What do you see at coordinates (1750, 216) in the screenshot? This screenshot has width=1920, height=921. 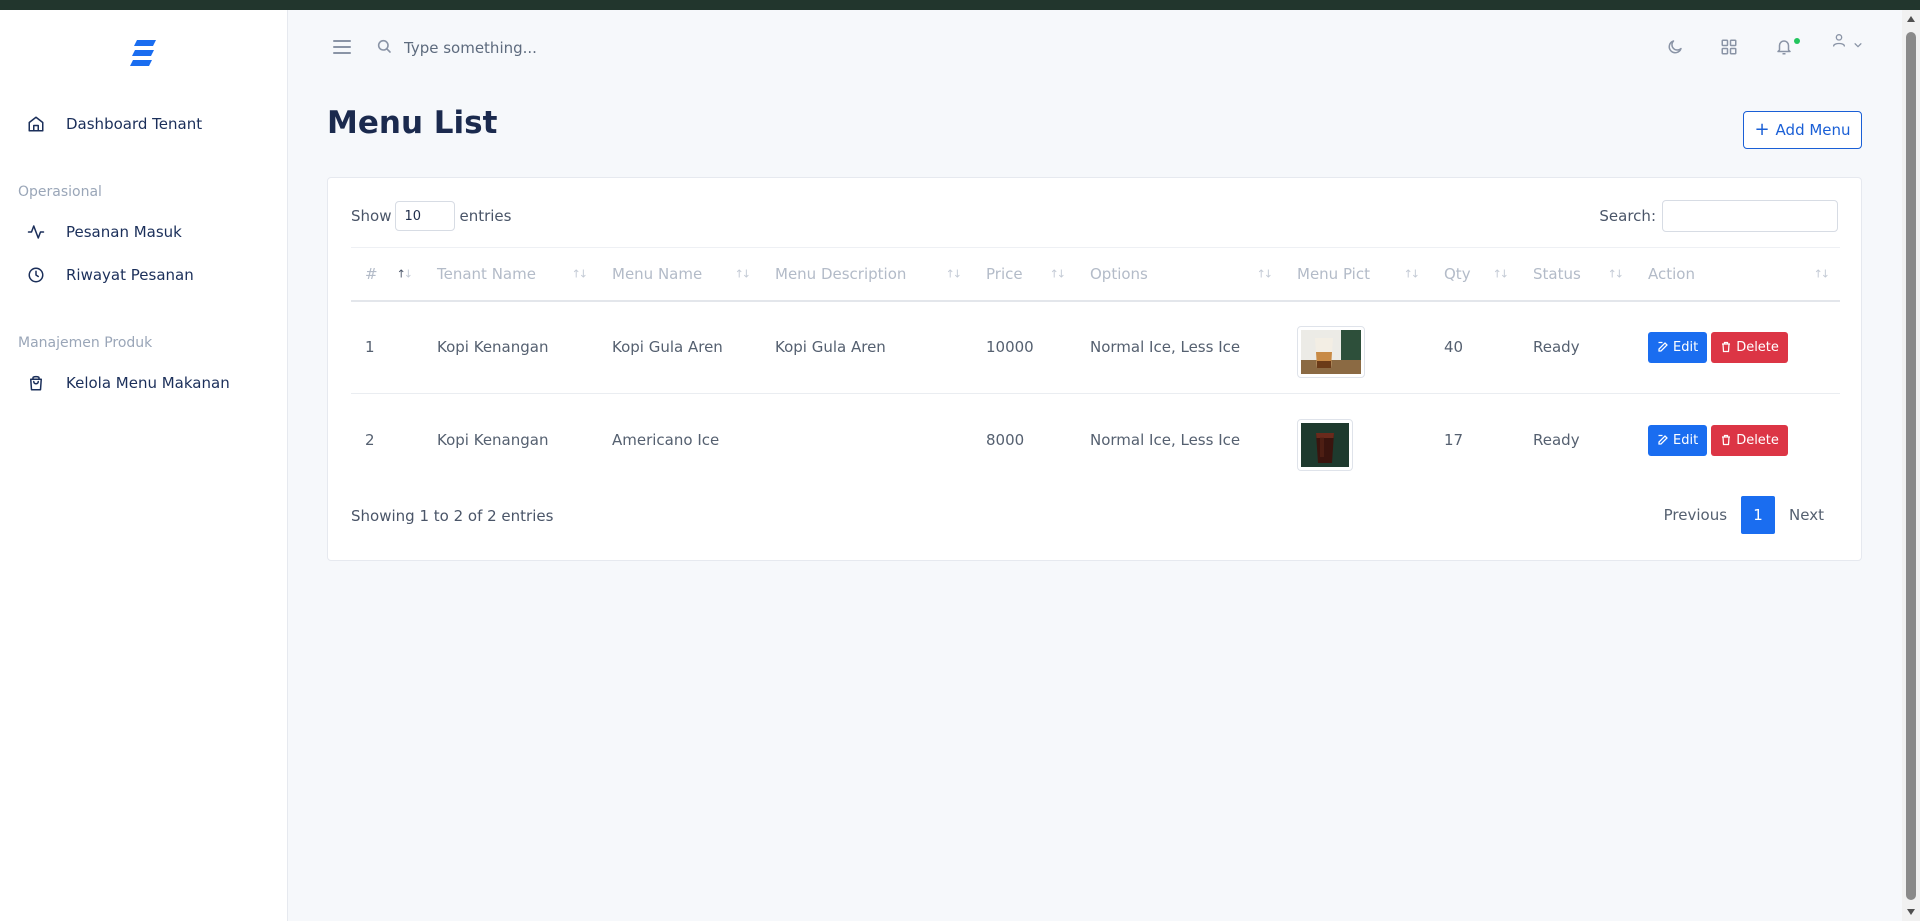 I see `table-search-input` at bounding box center [1750, 216].